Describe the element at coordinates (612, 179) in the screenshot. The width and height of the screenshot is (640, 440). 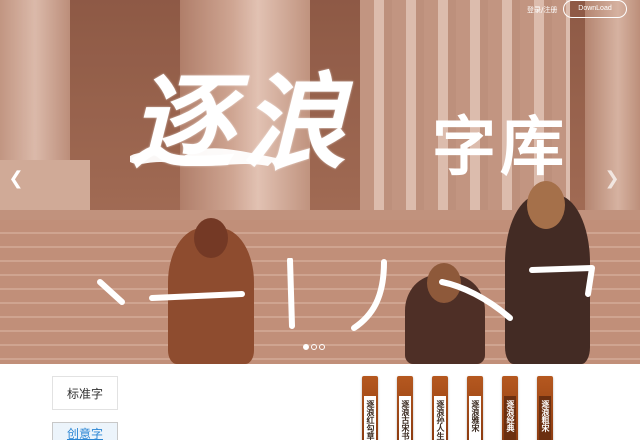
I see `slider-next-arrow-icon: ❯` at that location.